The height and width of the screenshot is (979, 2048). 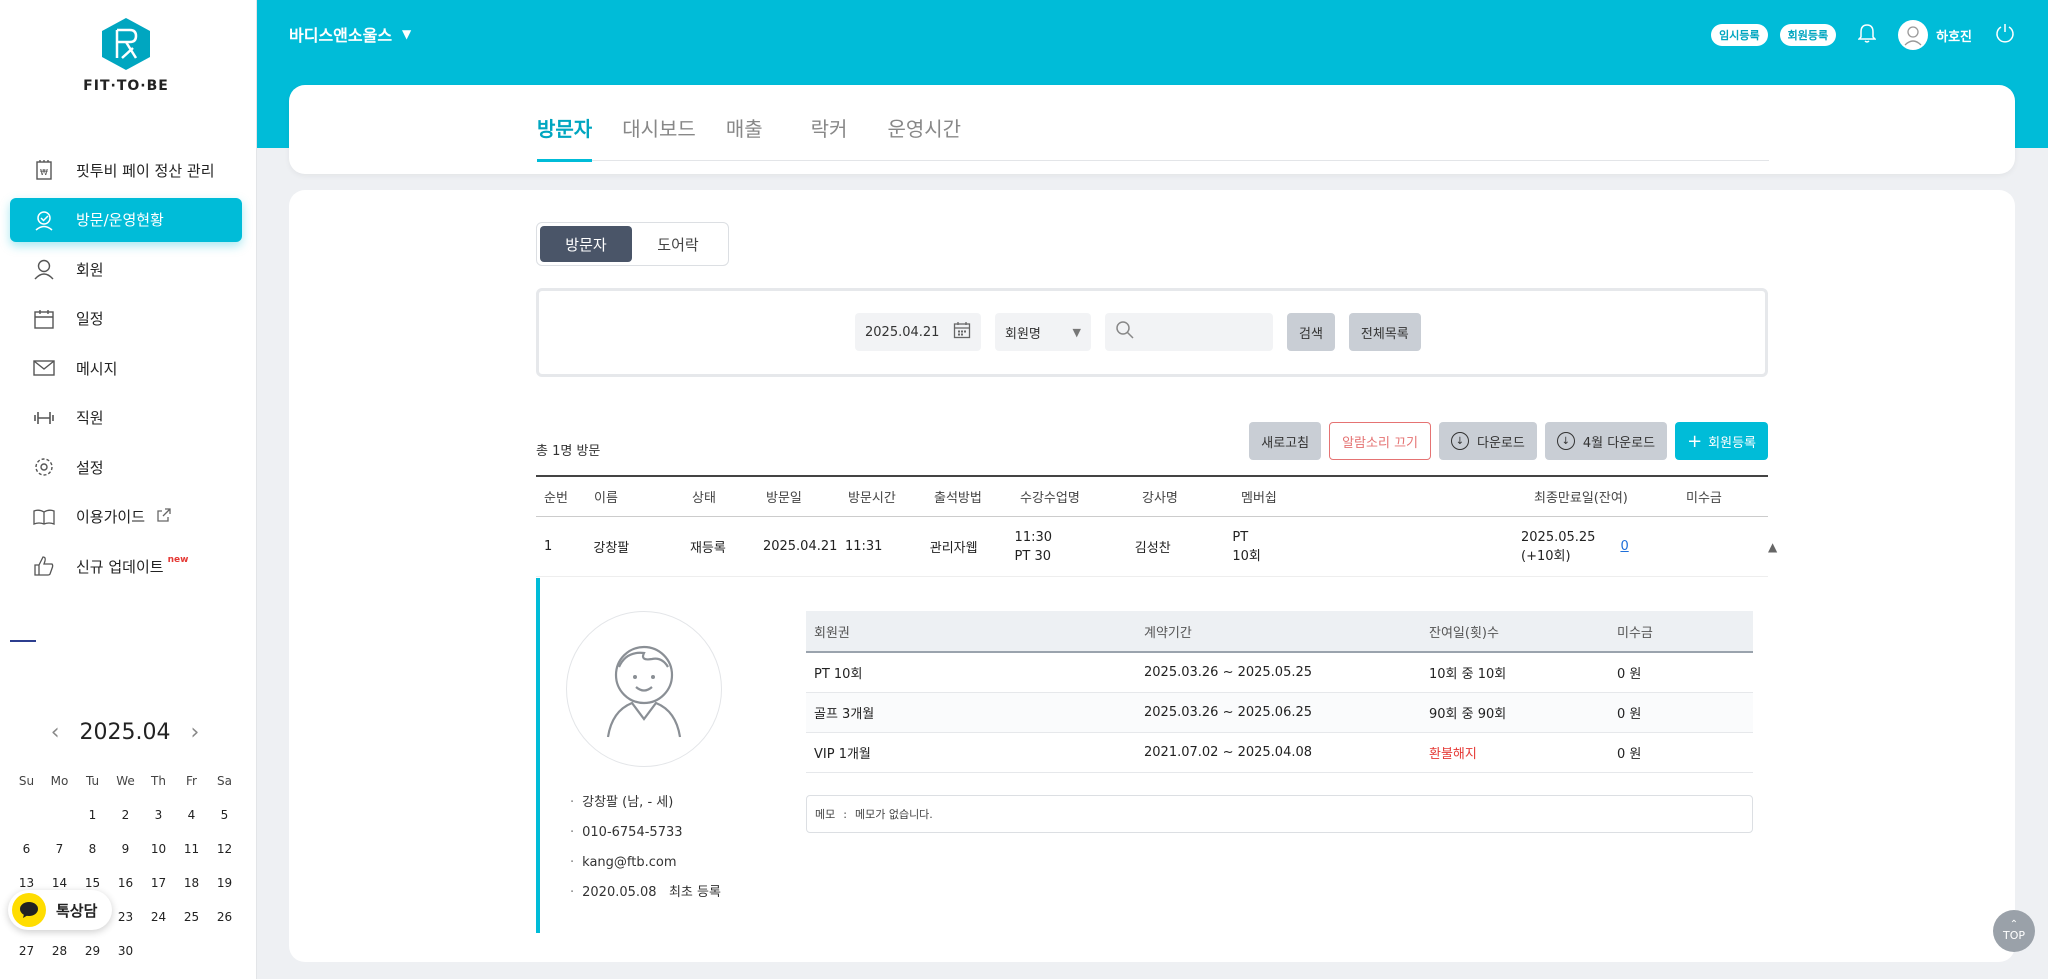 What do you see at coordinates (92, 815) in the screenshot?
I see `calendar-day: 1` at bounding box center [92, 815].